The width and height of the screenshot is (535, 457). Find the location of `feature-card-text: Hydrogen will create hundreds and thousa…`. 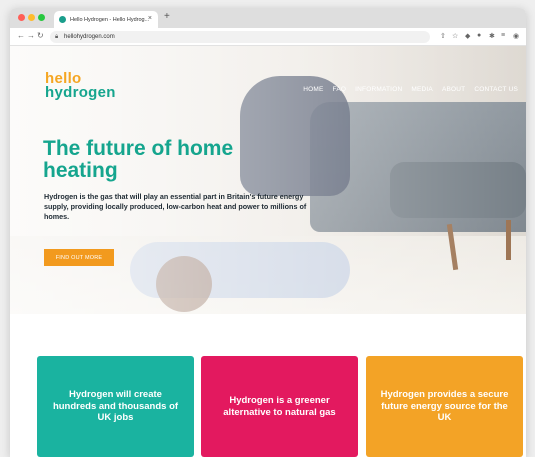

feature-card-text: Hydrogen will create hundreds and thousa… is located at coordinates (115, 406).